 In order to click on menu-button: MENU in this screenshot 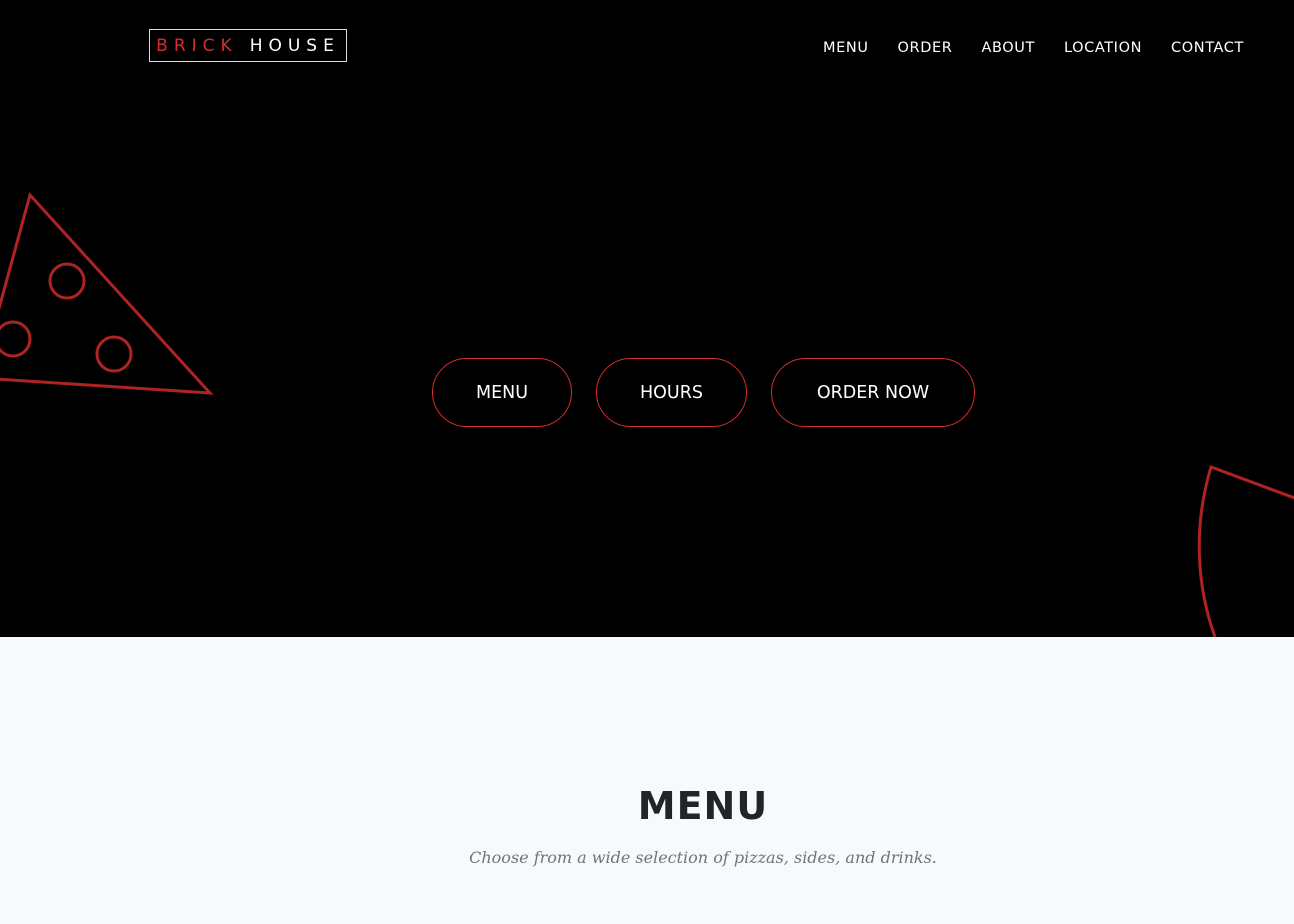, I will do `click(502, 392)`.